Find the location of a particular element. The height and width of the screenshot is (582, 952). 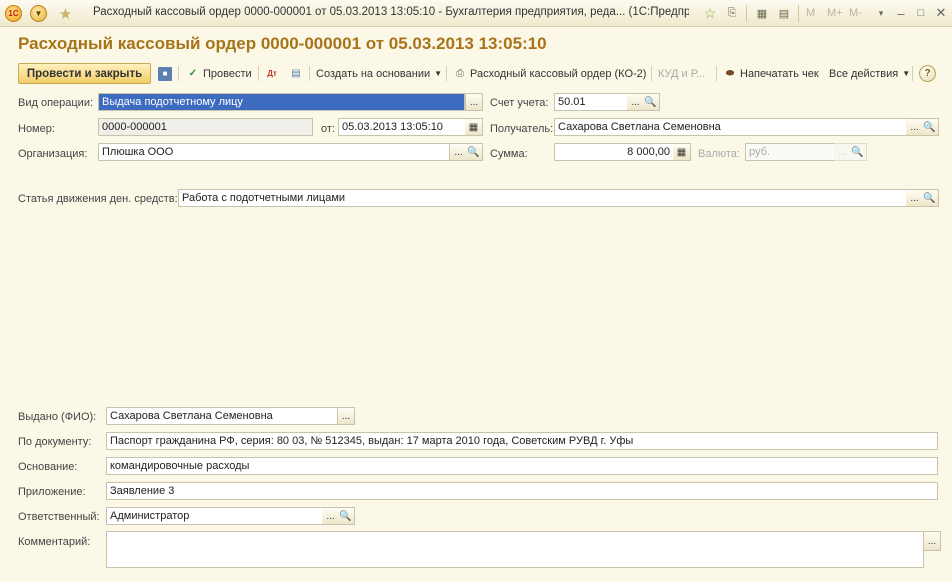

print-ko2-button: ⎙ Расходный кассовый ордер (КО-2) is located at coordinates (549, 73).